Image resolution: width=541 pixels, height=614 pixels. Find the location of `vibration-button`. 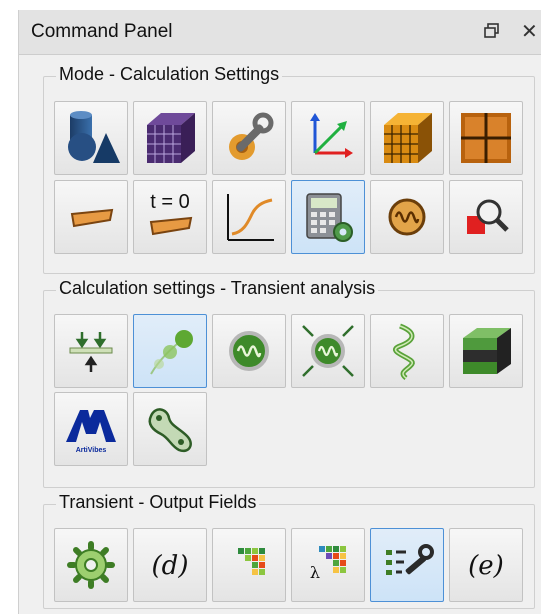

vibration-button is located at coordinates (407, 217).